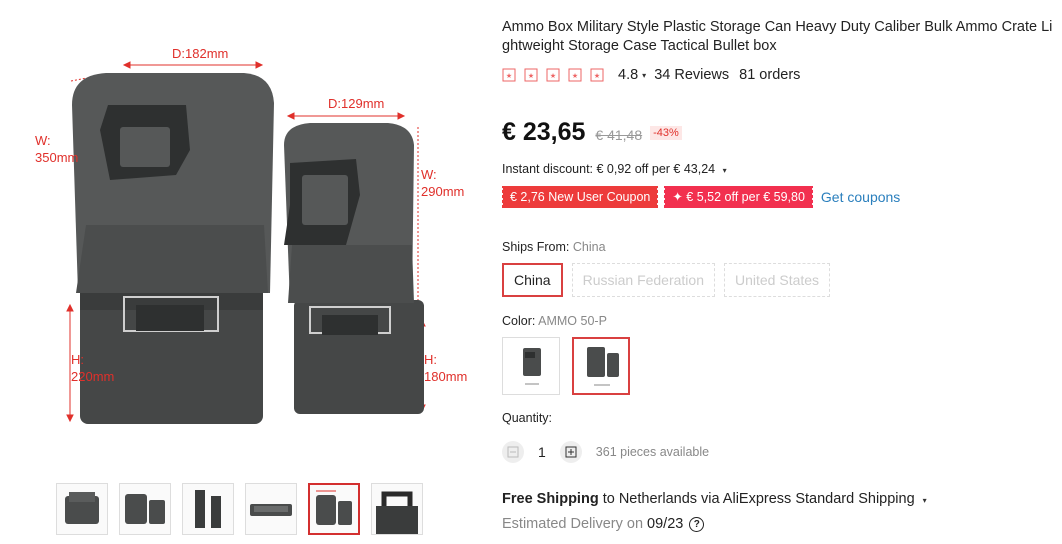 This screenshot has width=1062, height=544. What do you see at coordinates (592, 134) in the screenshot?
I see `price-row: € 23,65 € 41,48 -43%` at bounding box center [592, 134].